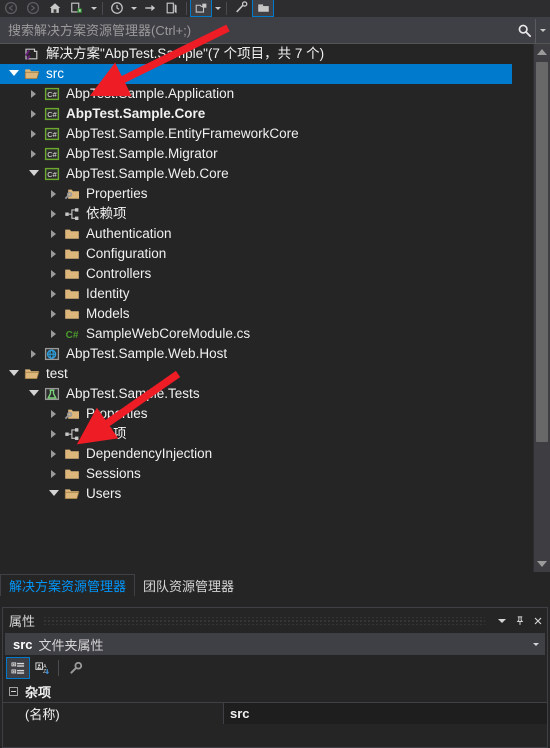  I want to click on back-button, so click(11, 8).